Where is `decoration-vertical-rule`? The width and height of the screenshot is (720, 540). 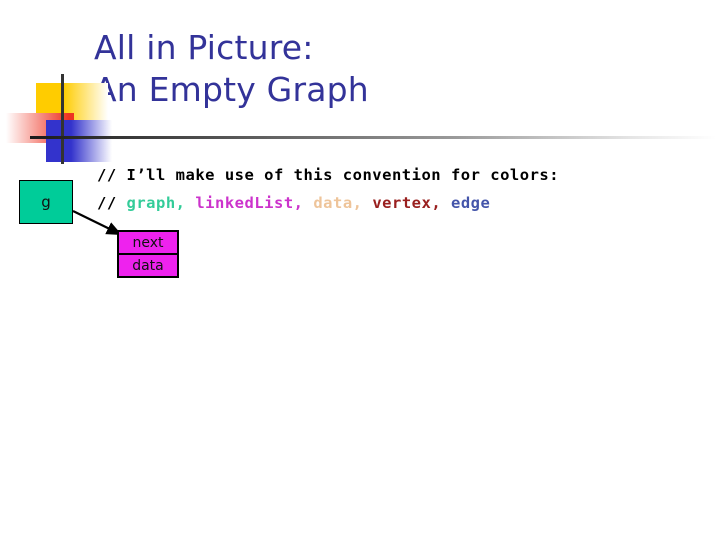 decoration-vertical-rule is located at coordinates (62, 119).